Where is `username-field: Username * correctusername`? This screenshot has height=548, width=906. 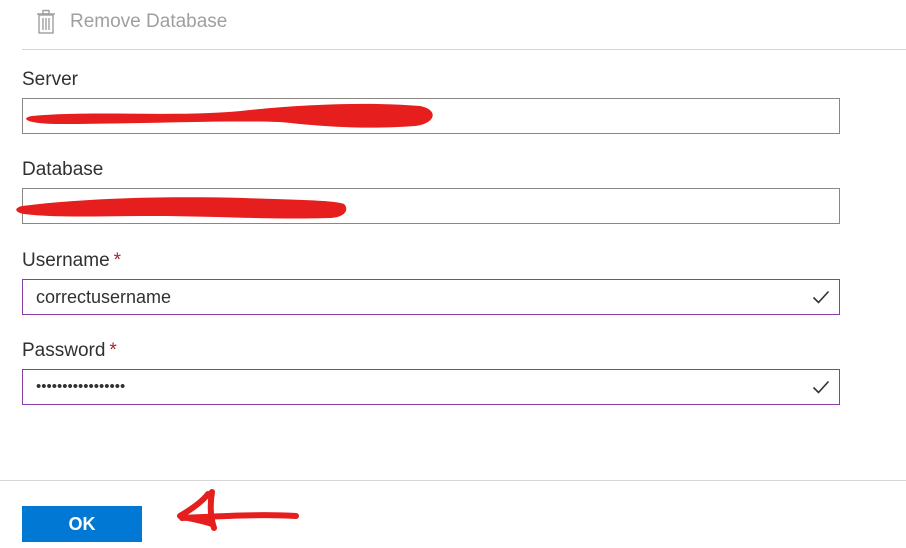
username-field: Username * correctusername is located at coordinates (431, 282).